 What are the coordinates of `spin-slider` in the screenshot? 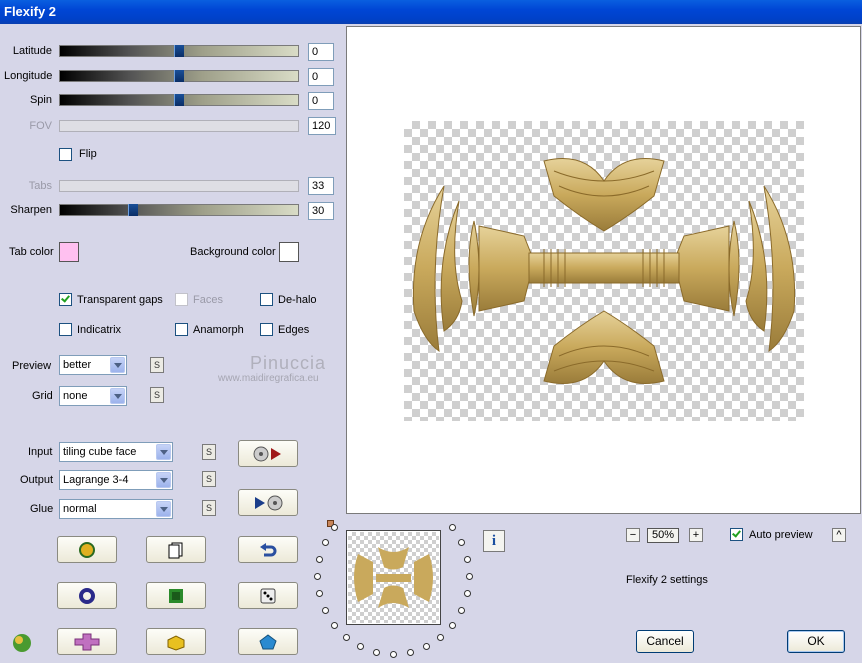 It's located at (179, 100).